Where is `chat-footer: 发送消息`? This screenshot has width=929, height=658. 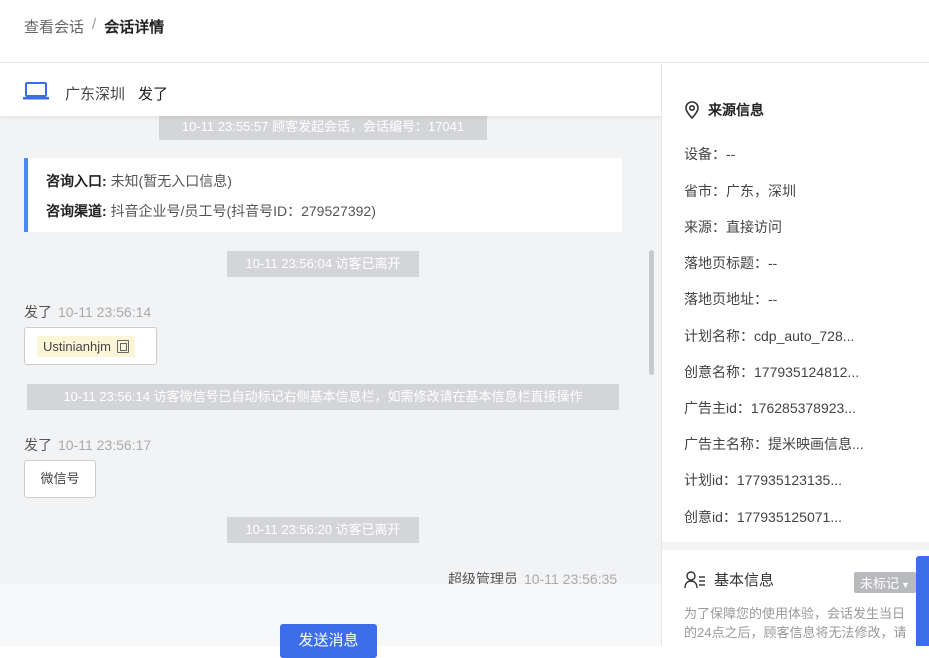 chat-footer: 发送消息 is located at coordinates (330, 621).